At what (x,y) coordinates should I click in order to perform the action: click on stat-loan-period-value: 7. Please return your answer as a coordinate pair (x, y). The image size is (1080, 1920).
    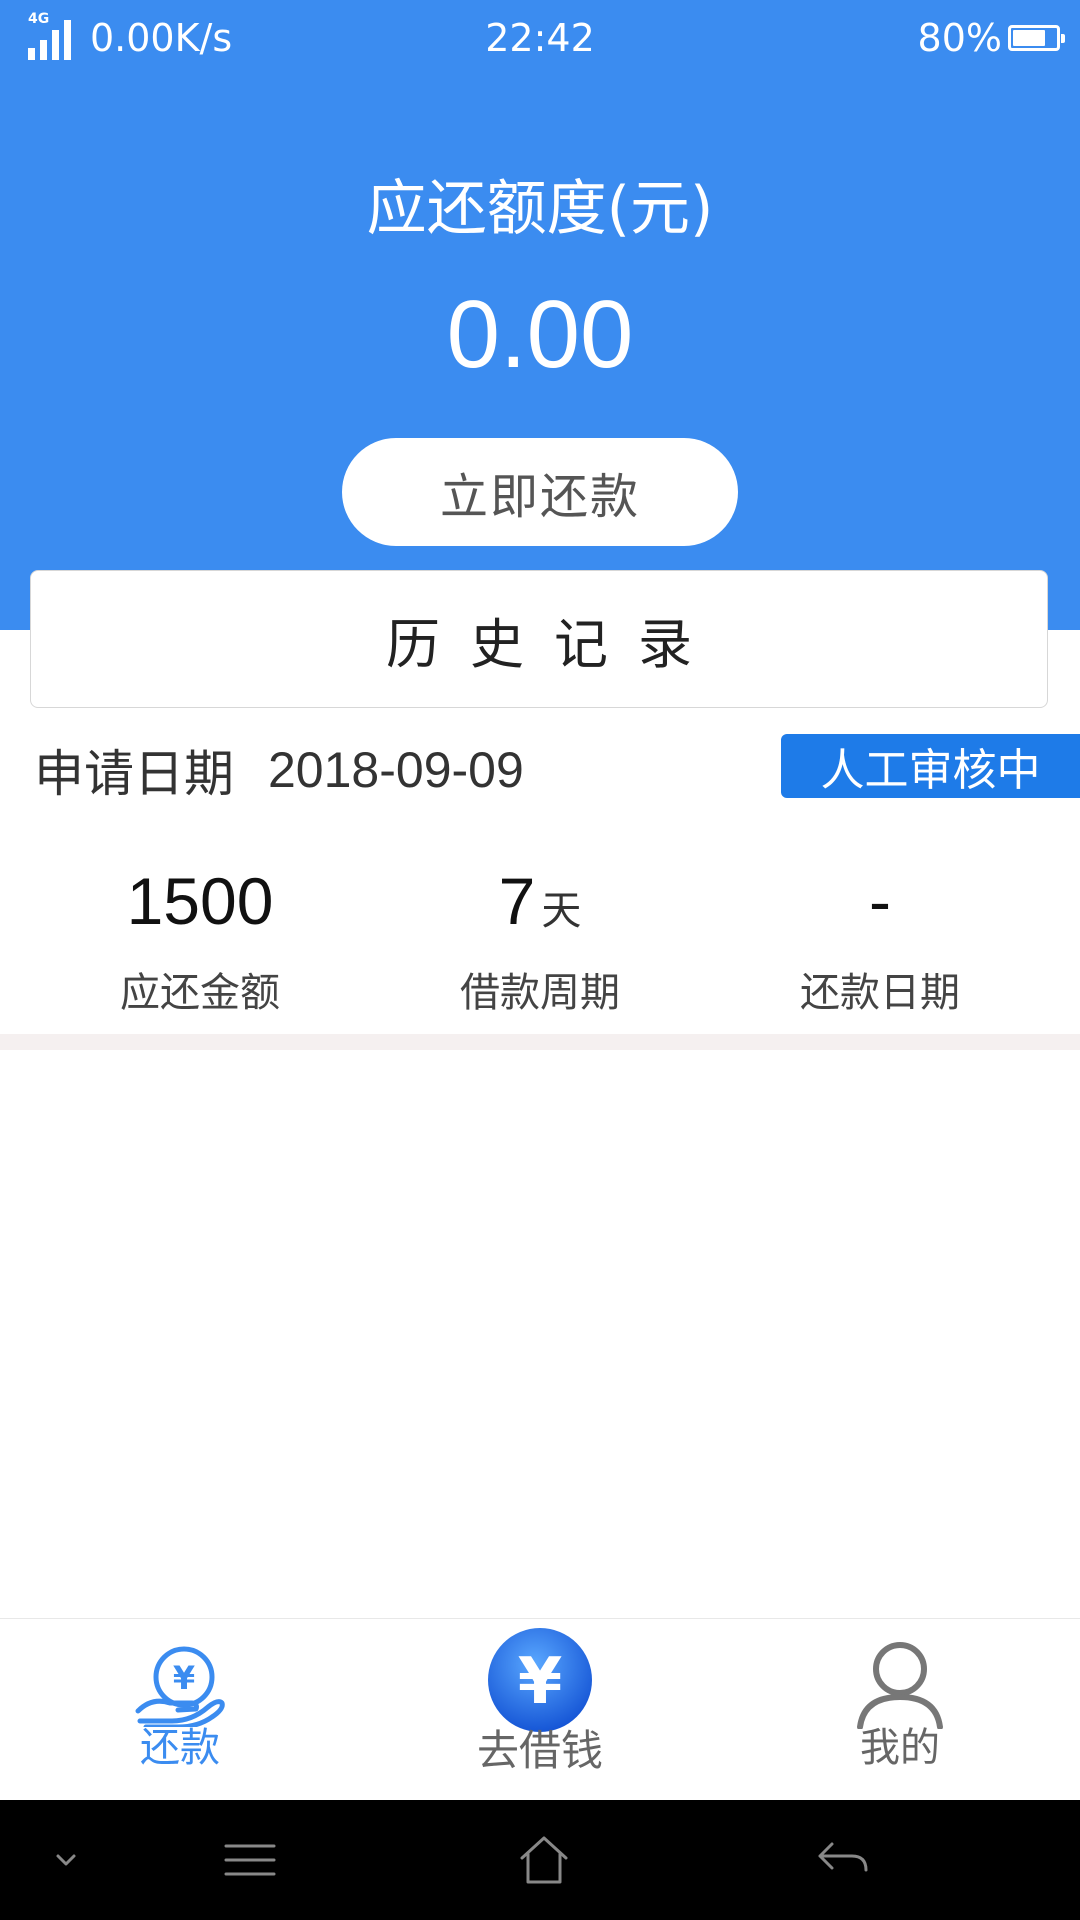
    Looking at the image, I should click on (517, 901).